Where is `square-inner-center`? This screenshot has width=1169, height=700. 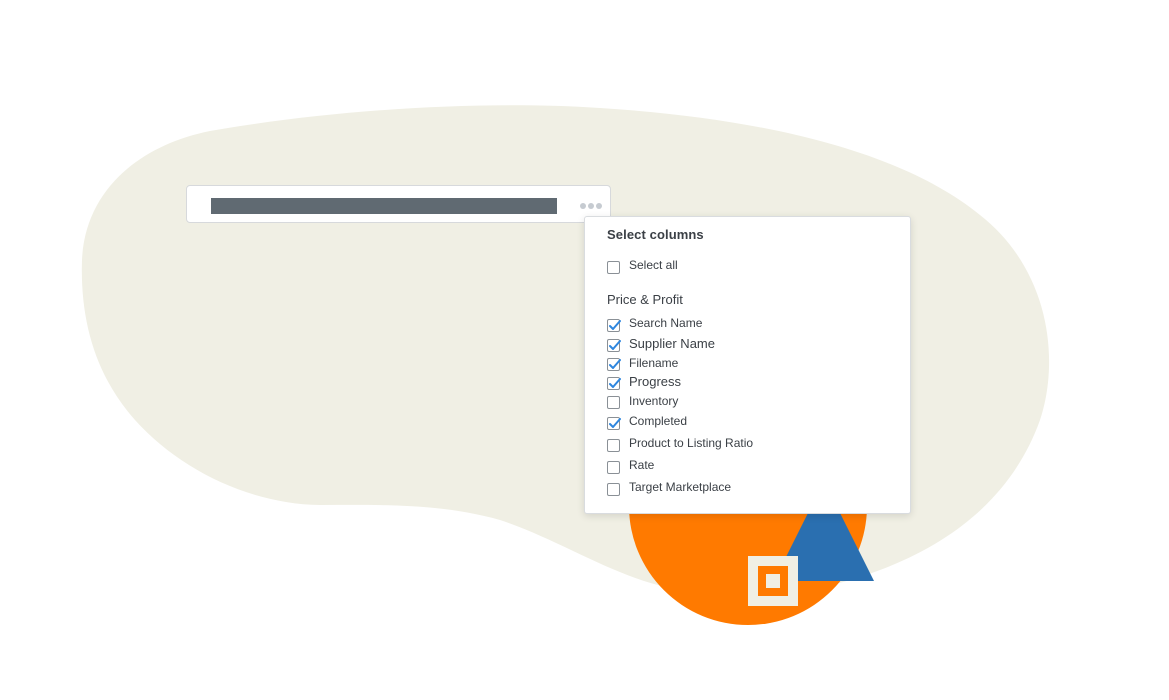
square-inner-center is located at coordinates (773, 581).